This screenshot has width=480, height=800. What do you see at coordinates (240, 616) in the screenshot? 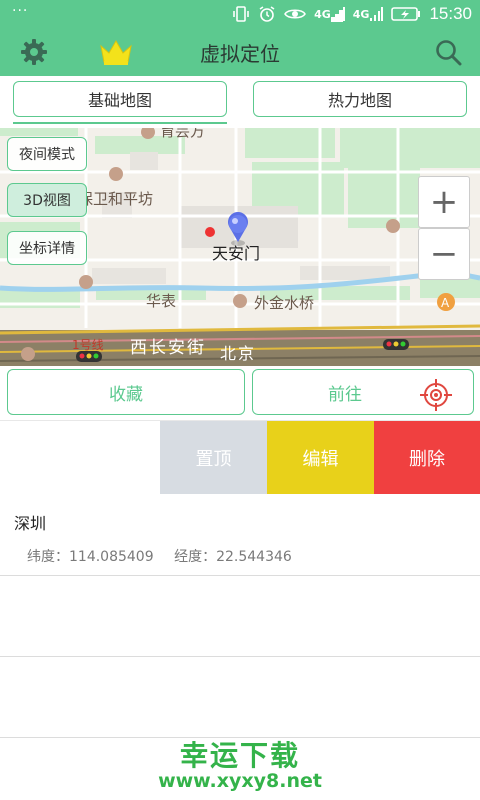
I see `empty-list-row` at bounding box center [240, 616].